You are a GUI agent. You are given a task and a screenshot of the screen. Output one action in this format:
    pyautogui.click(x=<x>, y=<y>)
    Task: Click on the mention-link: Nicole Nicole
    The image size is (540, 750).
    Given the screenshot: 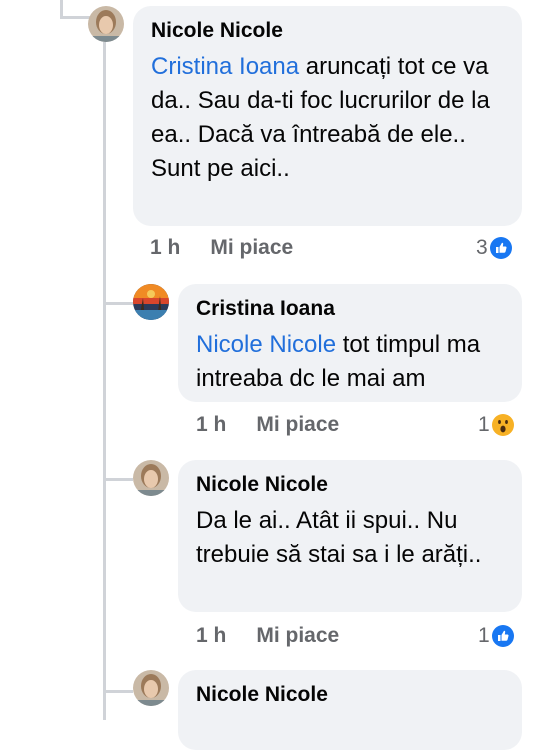 What is the action you would take?
    pyautogui.click(x=266, y=344)
    